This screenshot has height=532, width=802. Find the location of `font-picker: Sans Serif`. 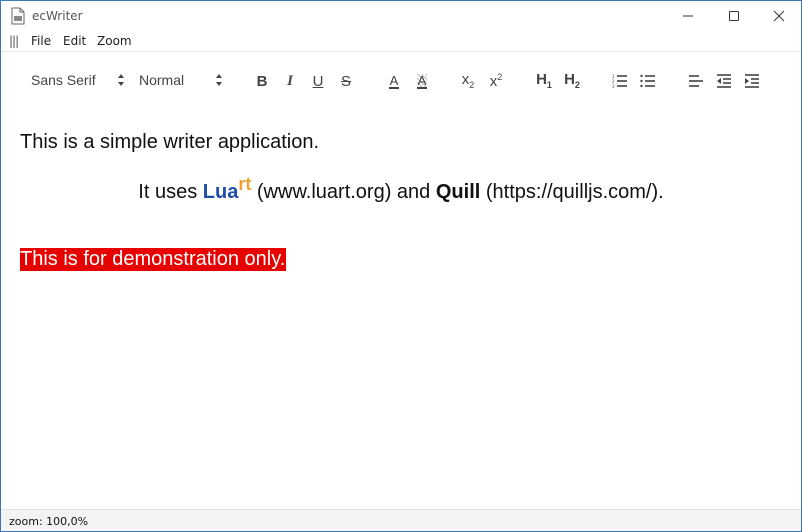

font-picker: Sans Serif is located at coordinates (81, 80).